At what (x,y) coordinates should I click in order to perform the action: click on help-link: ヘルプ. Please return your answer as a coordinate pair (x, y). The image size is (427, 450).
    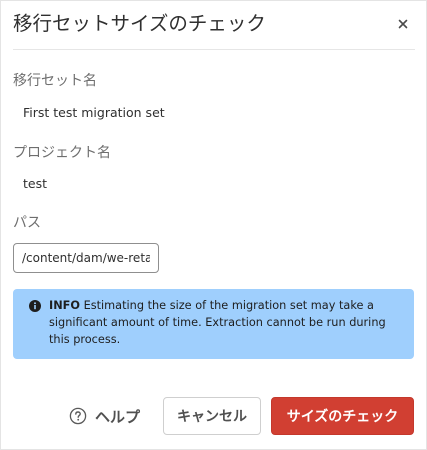
    Looking at the image, I should click on (104, 416).